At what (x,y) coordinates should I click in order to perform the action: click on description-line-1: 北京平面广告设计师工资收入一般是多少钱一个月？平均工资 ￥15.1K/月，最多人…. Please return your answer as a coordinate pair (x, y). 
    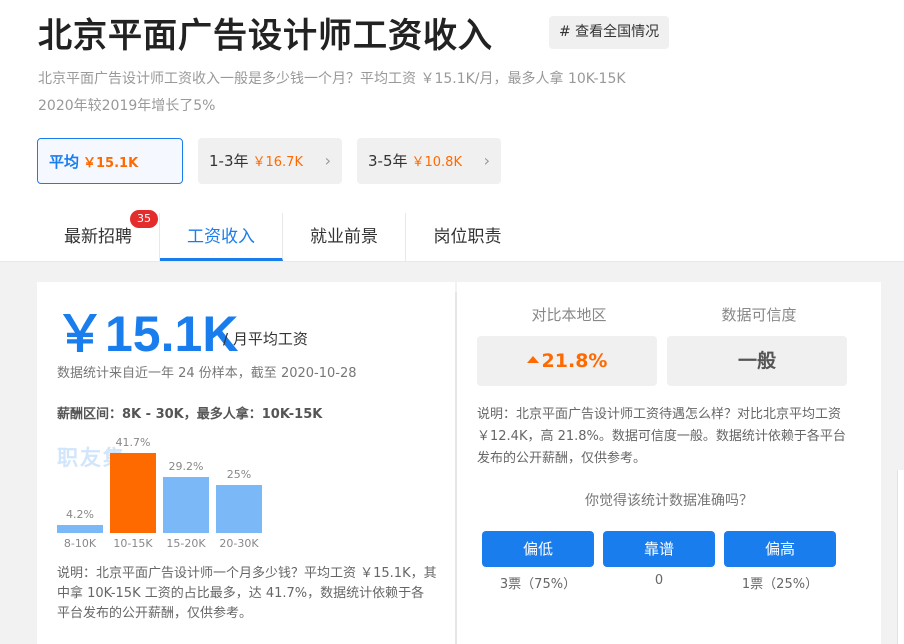
    Looking at the image, I should click on (332, 79).